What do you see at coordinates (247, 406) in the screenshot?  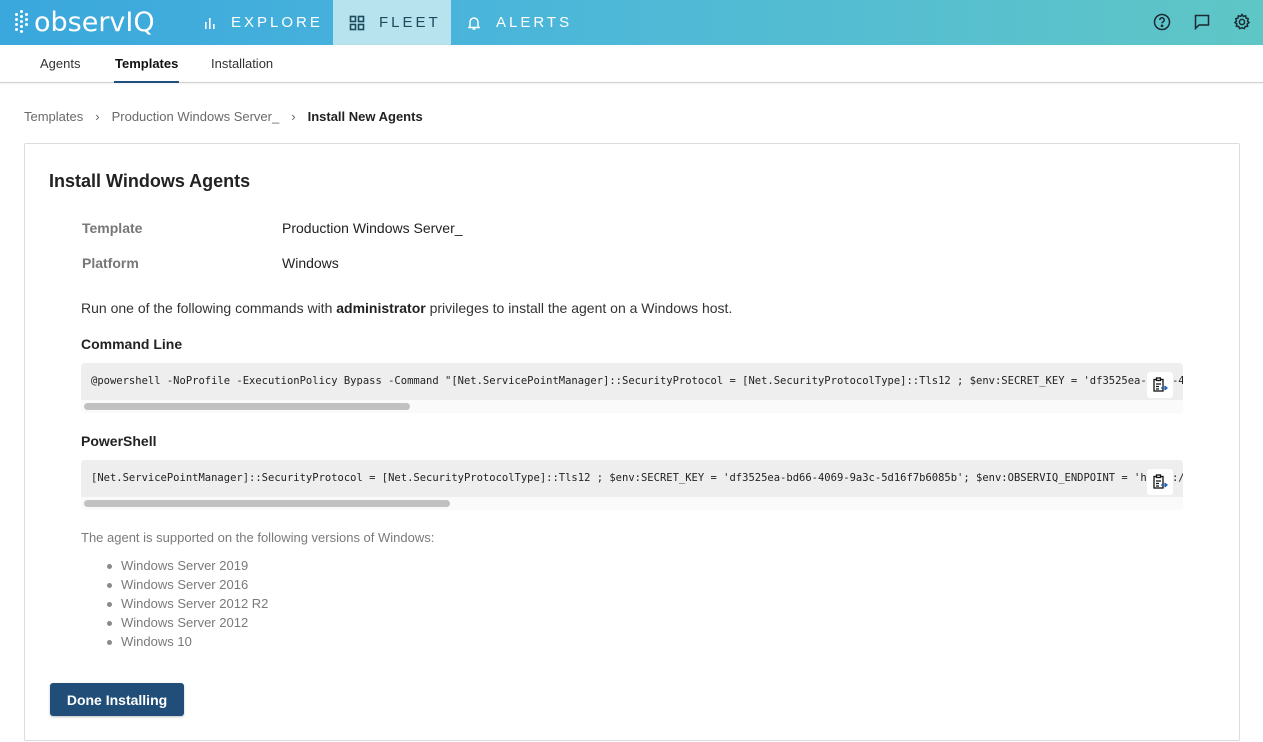 I see `command-line-scrollbar-thumb` at bounding box center [247, 406].